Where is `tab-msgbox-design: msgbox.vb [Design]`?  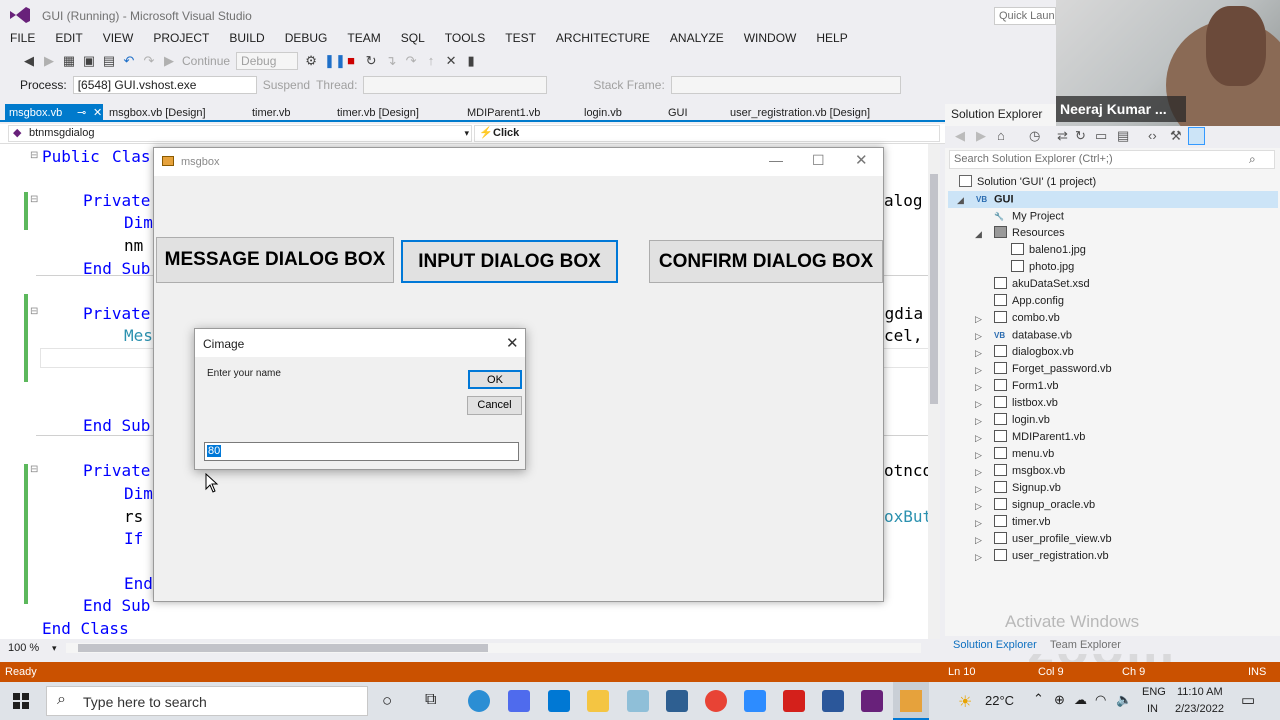
tab-msgbox-design: msgbox.vb [Design] is located at coordinates (157, 113).